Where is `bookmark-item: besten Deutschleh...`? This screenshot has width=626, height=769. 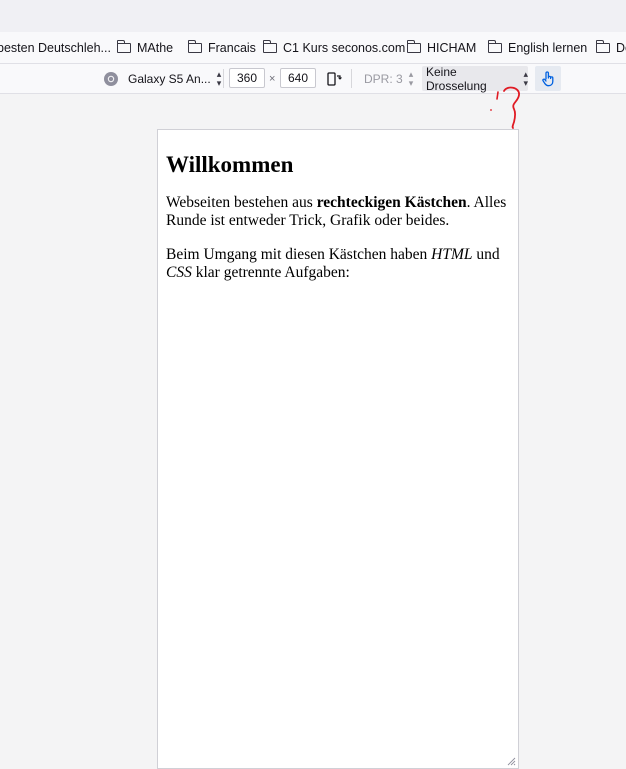 bookmark-item: besten Deutschleh... is located at coordinates (55, 47).